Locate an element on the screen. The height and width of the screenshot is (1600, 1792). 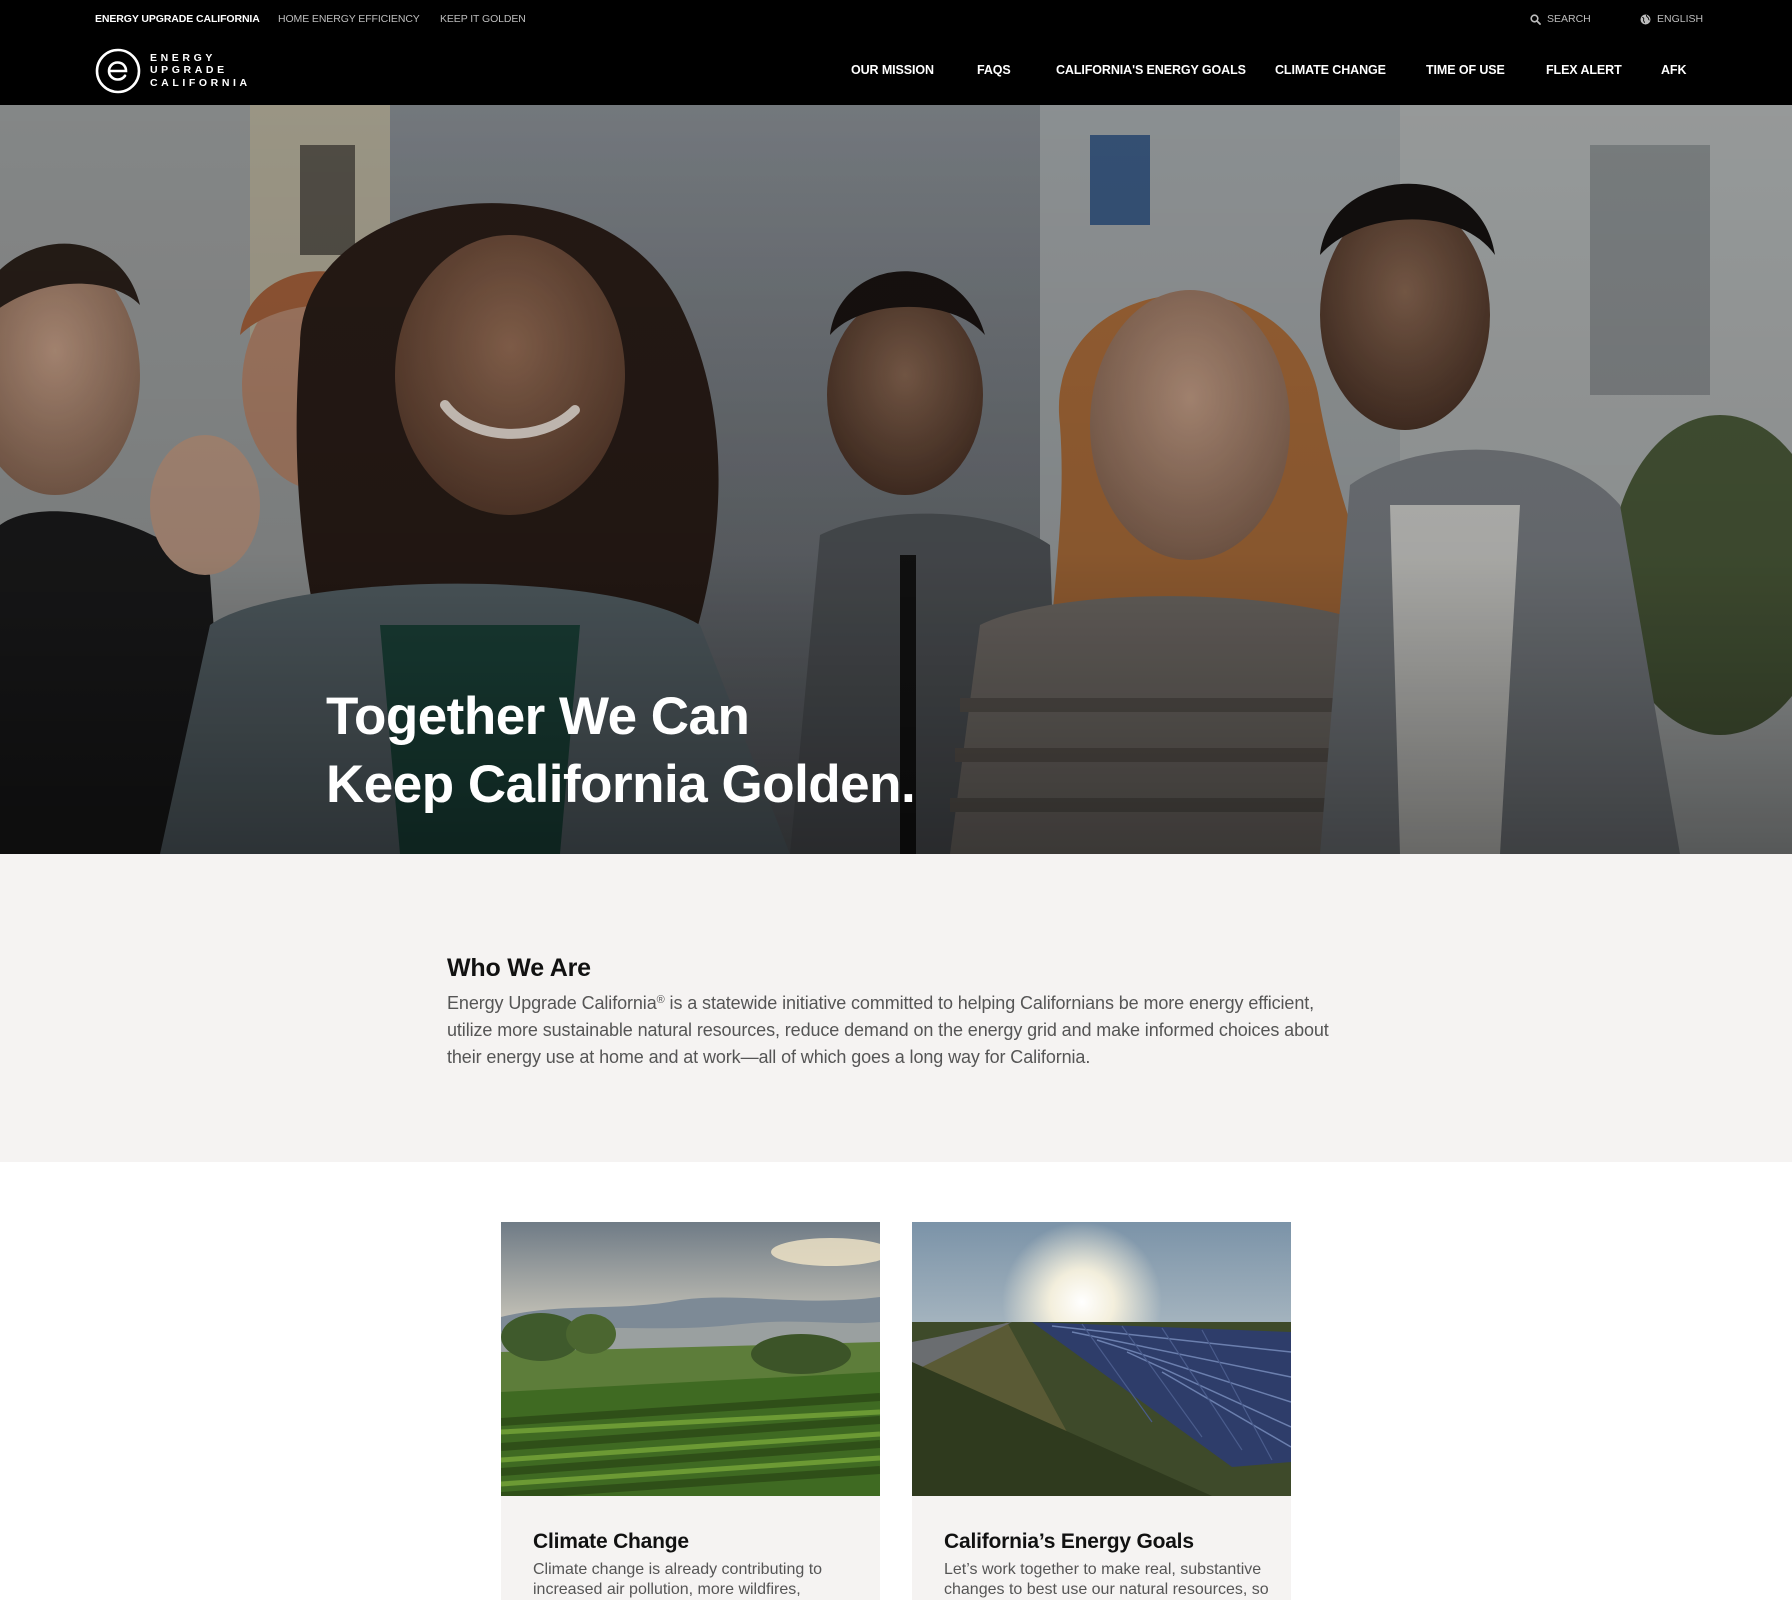
logo-e-mark-icon is located at coordinates (118, 71).